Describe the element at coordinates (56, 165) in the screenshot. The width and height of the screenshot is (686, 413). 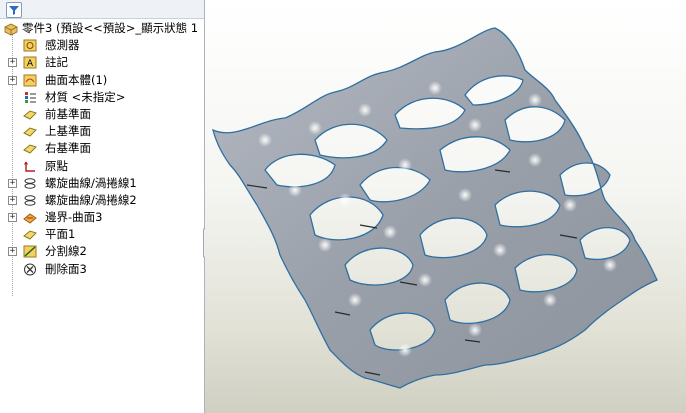
I see `tree-item-label: 原點` at that location.